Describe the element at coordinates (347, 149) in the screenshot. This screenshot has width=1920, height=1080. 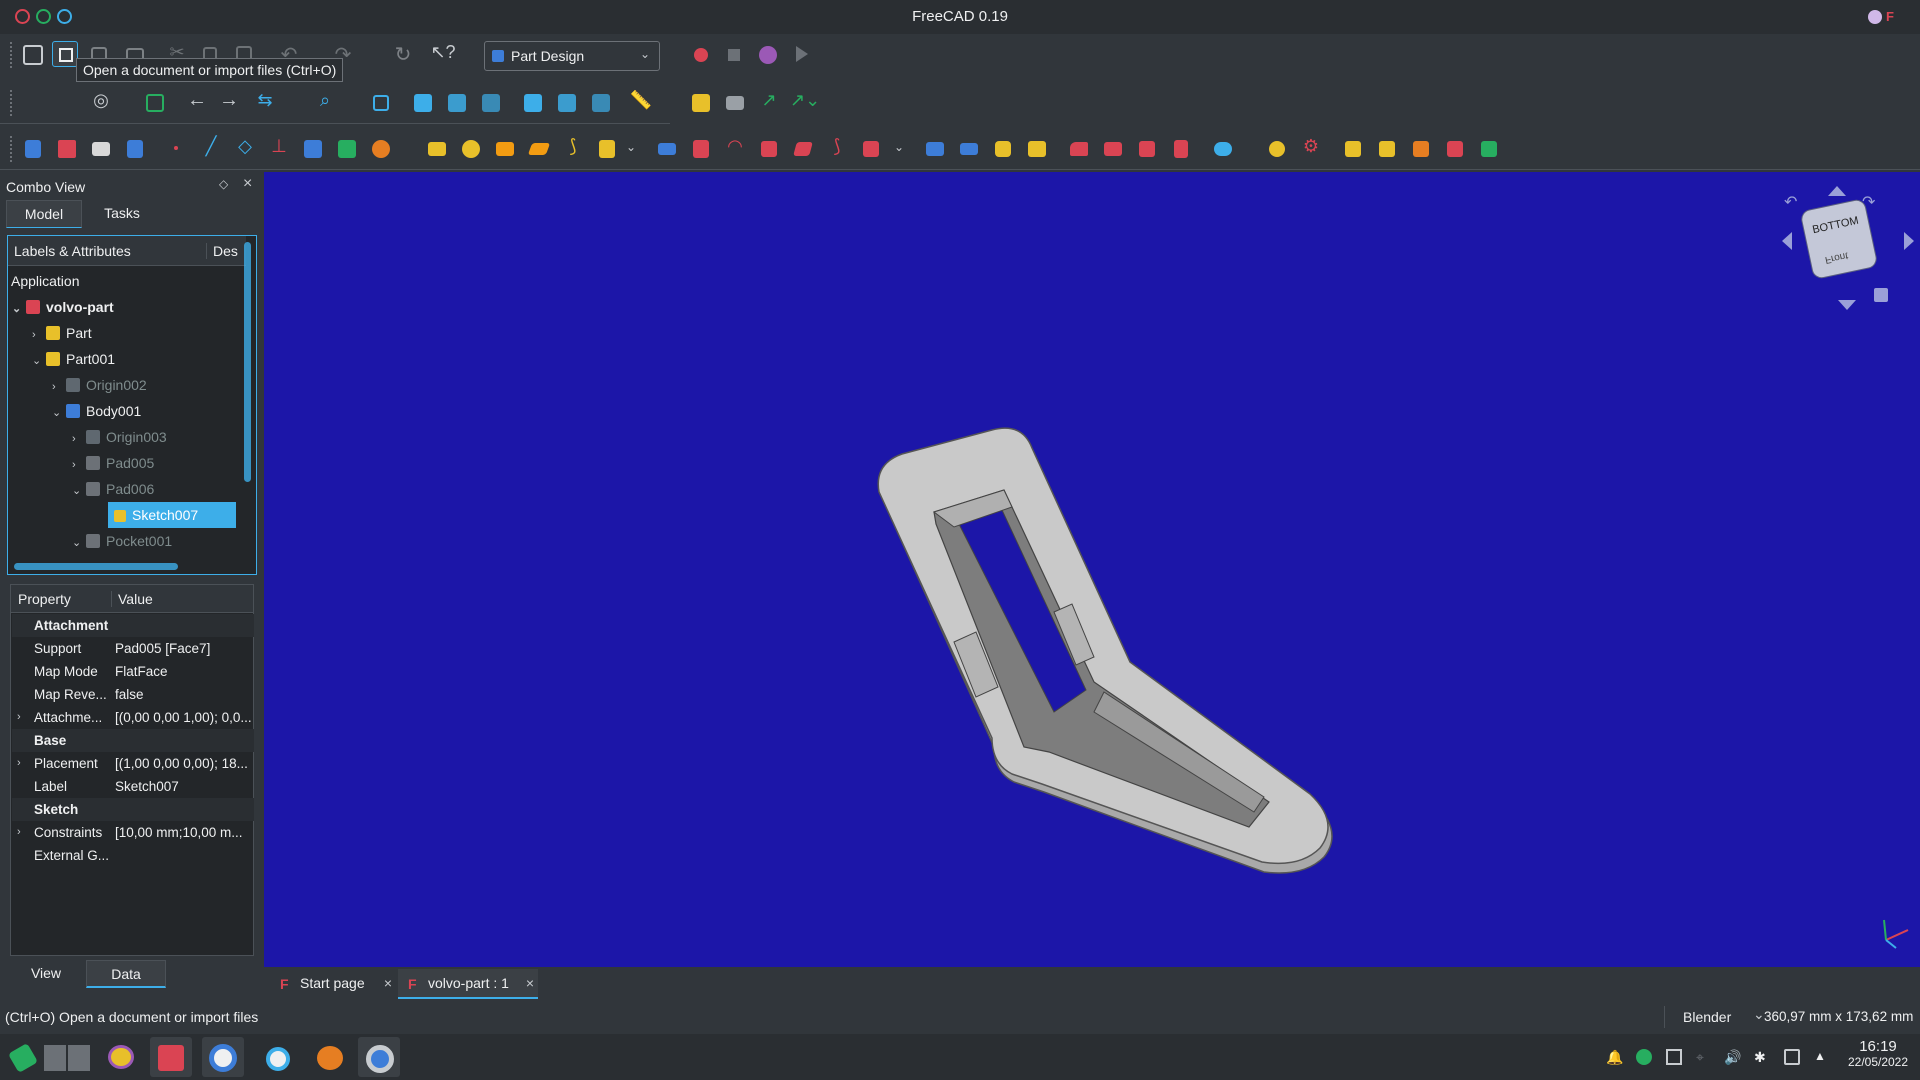
I see `subshape-binder-icon` at that location.